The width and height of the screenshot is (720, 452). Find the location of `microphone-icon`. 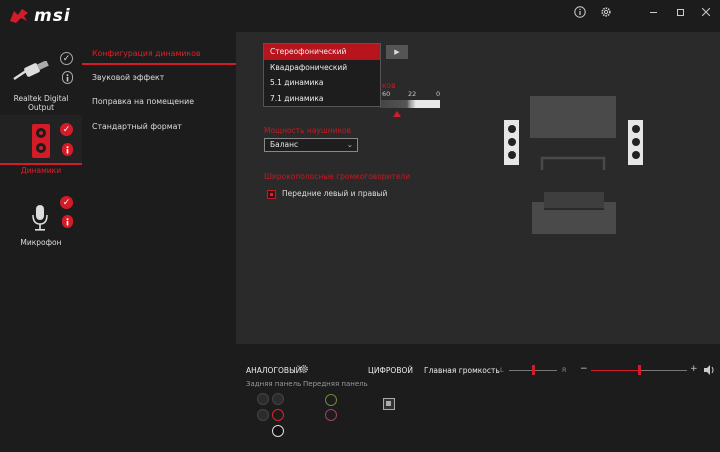

microphone-icon is located at coordinates (40, 218).